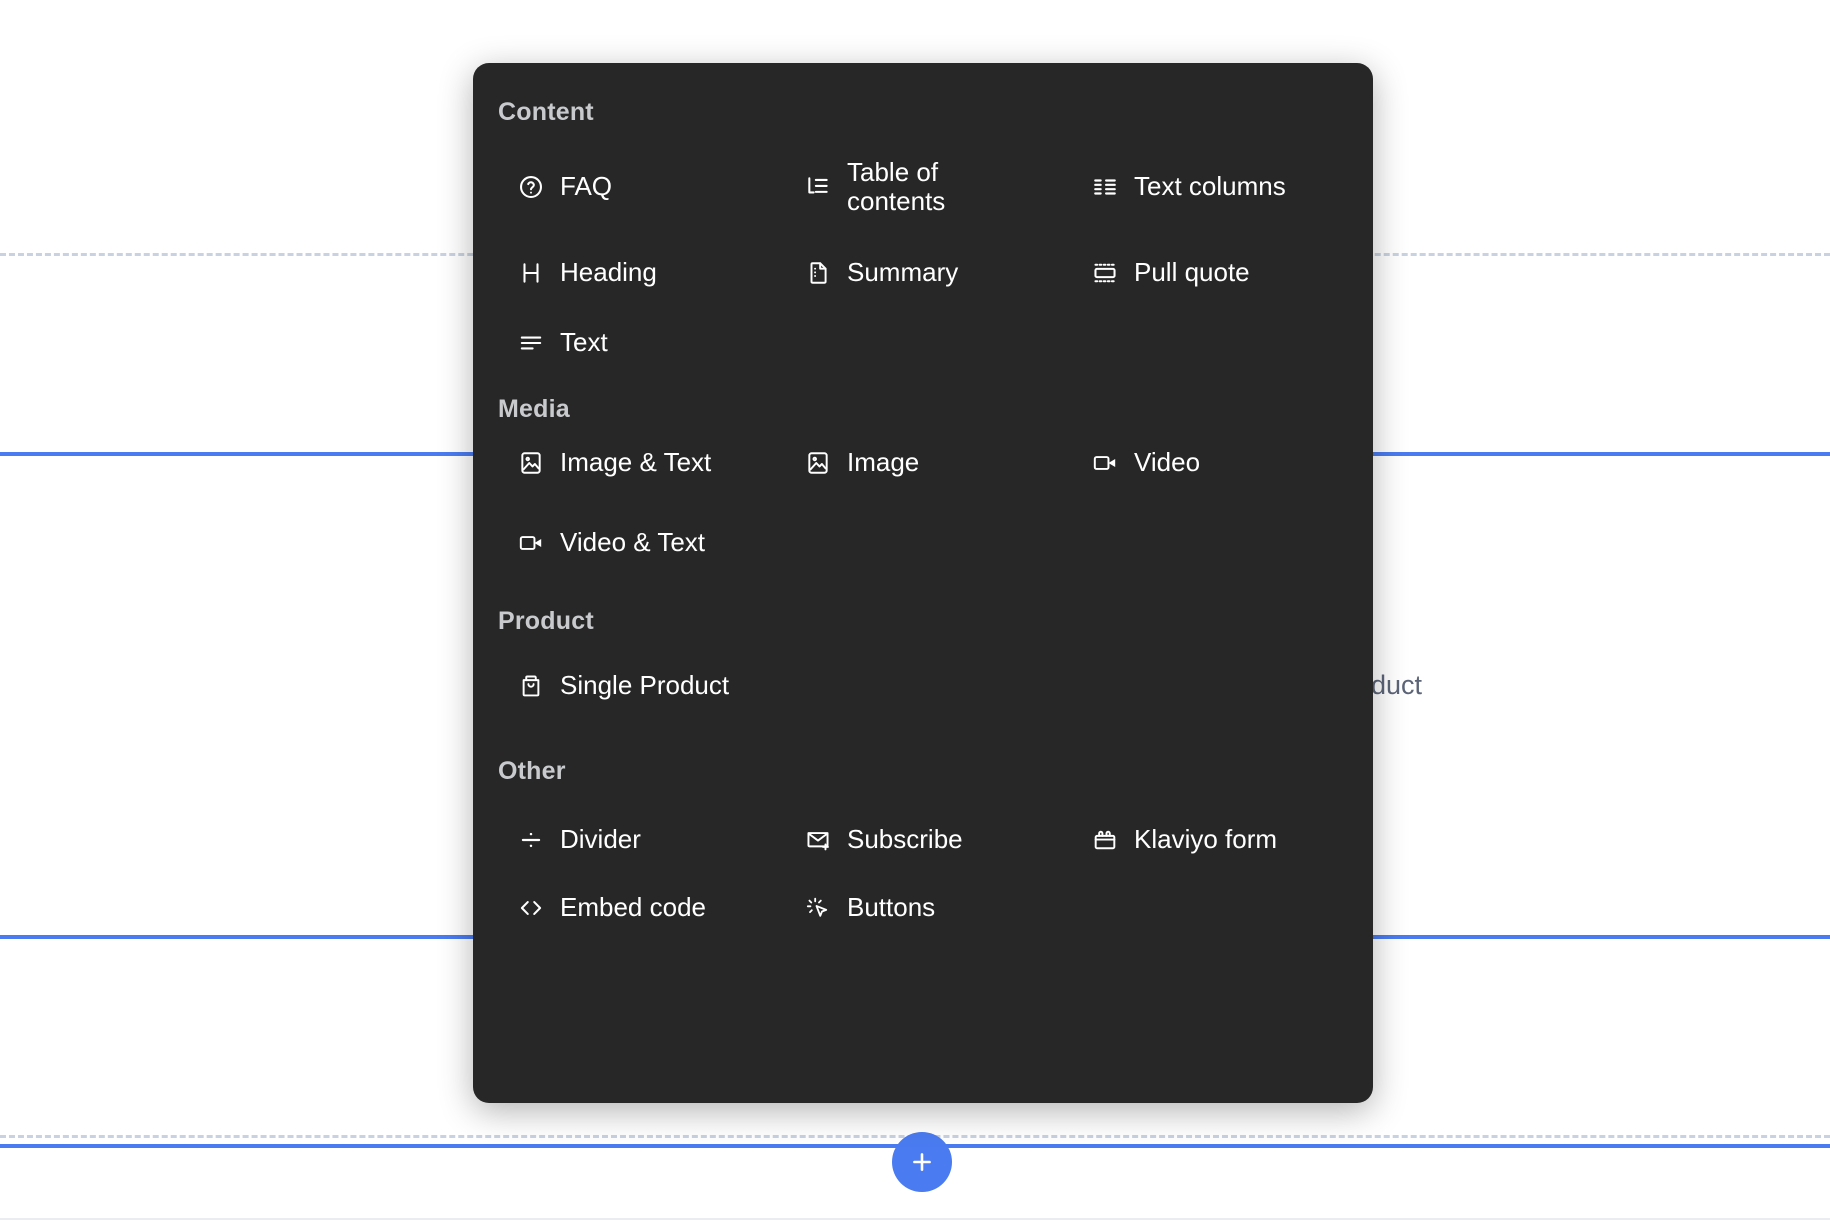 This screenshot has width=1830, height=1230. Describe the element at coordinates (645, 685) in the screenshot. I see `block-item-label: Single Product` at that location.